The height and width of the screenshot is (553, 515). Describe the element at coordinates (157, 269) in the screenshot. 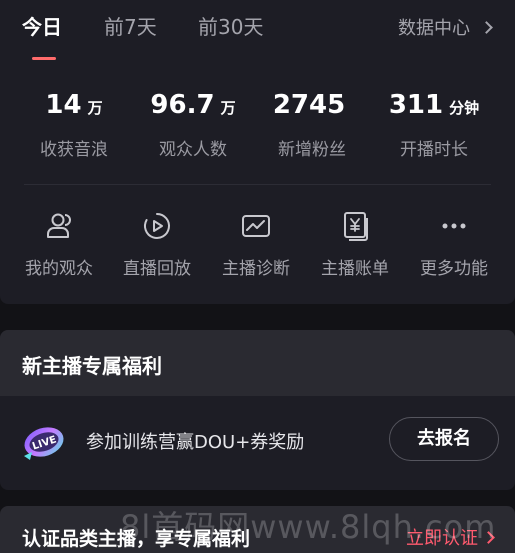

I see `func-label: 直播回放` at that location.